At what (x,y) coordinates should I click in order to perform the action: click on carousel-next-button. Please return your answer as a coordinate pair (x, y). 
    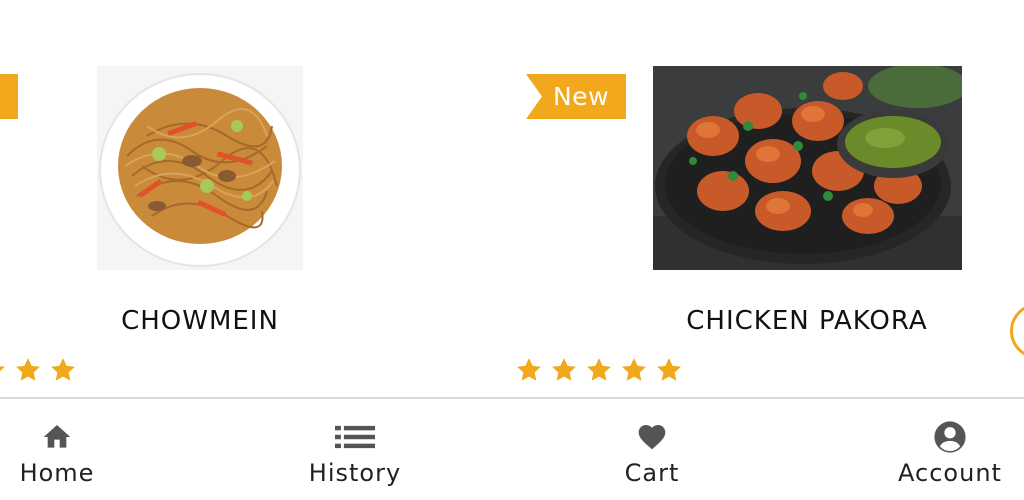
    Looking at the image, I should click on (1017, 331).